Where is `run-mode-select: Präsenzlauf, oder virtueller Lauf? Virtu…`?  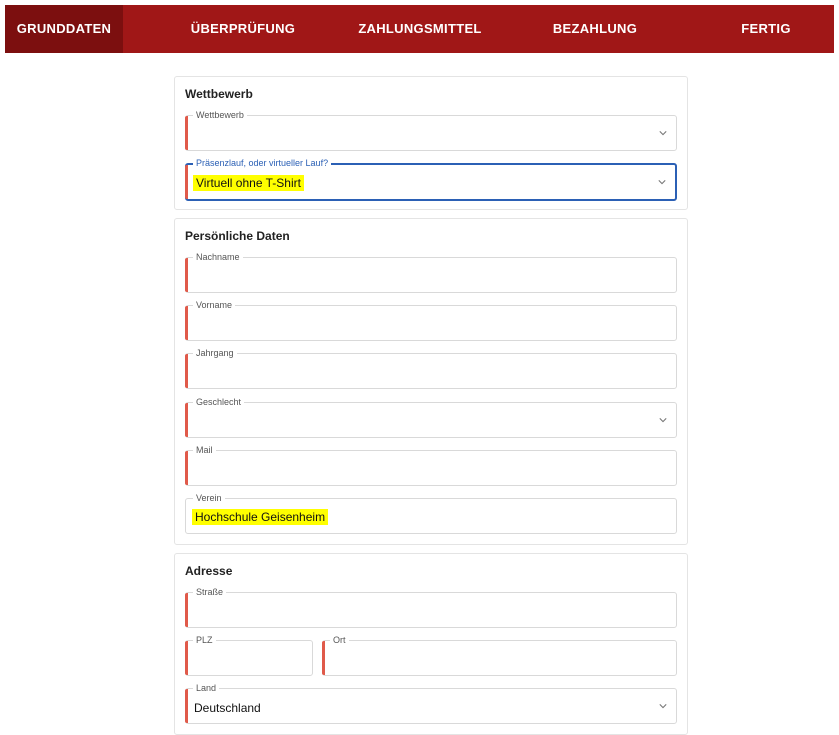
run-mode-select: Präsenzlauf, oder virtueller Lauf? Virtu… is located at coordinates (431, 179).